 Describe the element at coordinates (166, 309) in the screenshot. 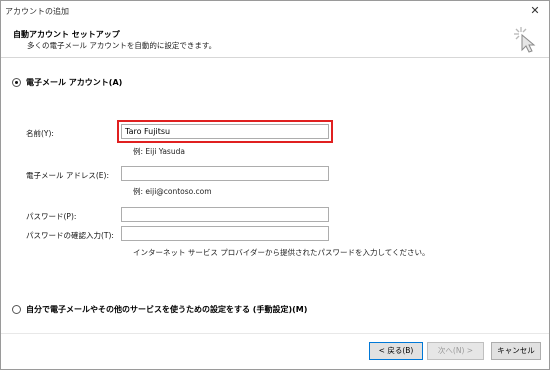

I see `manual-setup-radio-label: 自分で電子メールやその他のサービスを使うための設定をする (手動設定)(M)` at that location.